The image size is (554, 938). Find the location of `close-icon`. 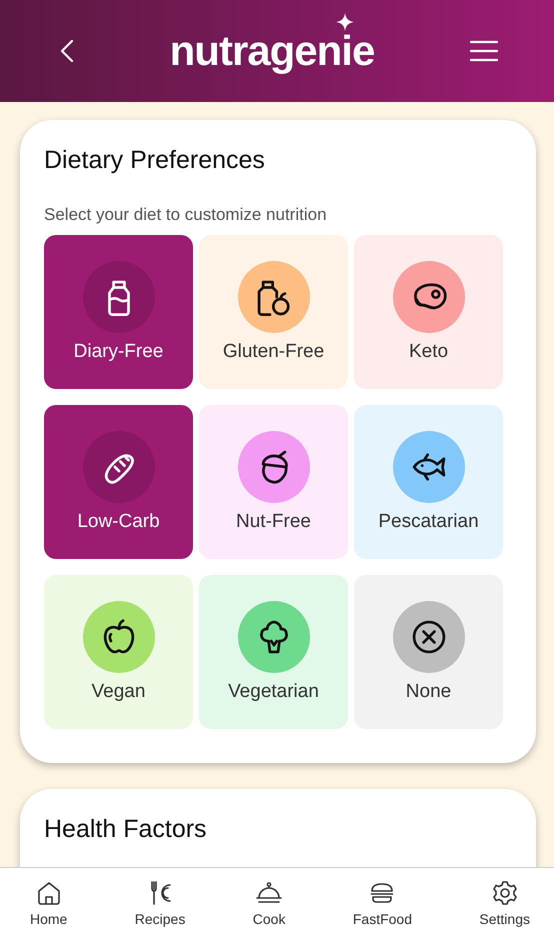

close-icon is located at coordinates (429, 637).